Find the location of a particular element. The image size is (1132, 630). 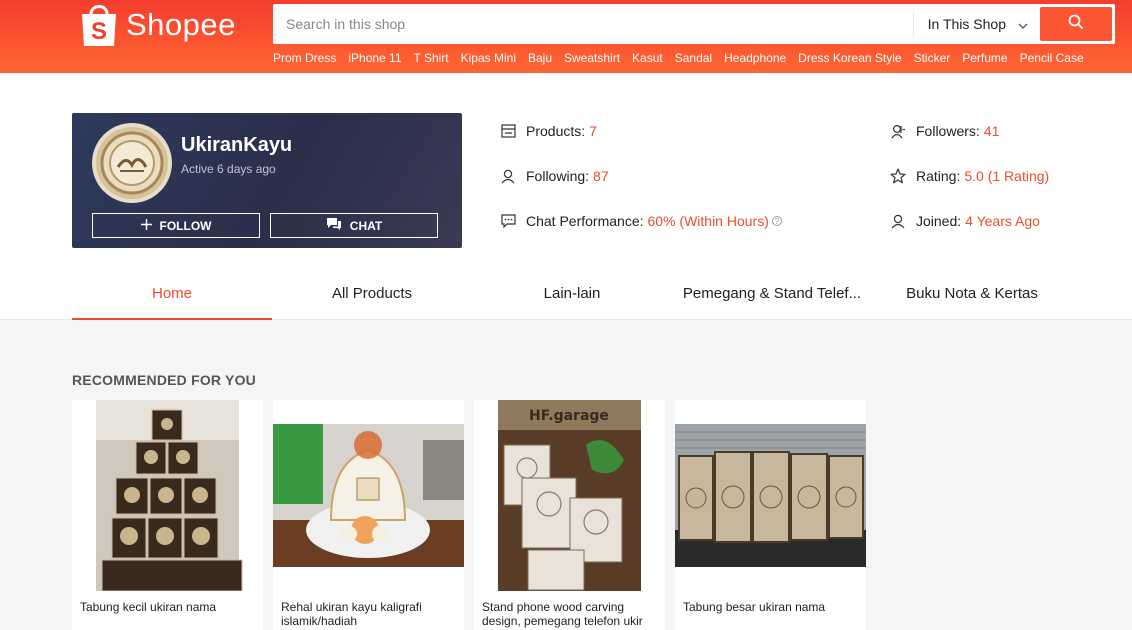

search-hint-link: Perfume is located at coordinates (984, 58).